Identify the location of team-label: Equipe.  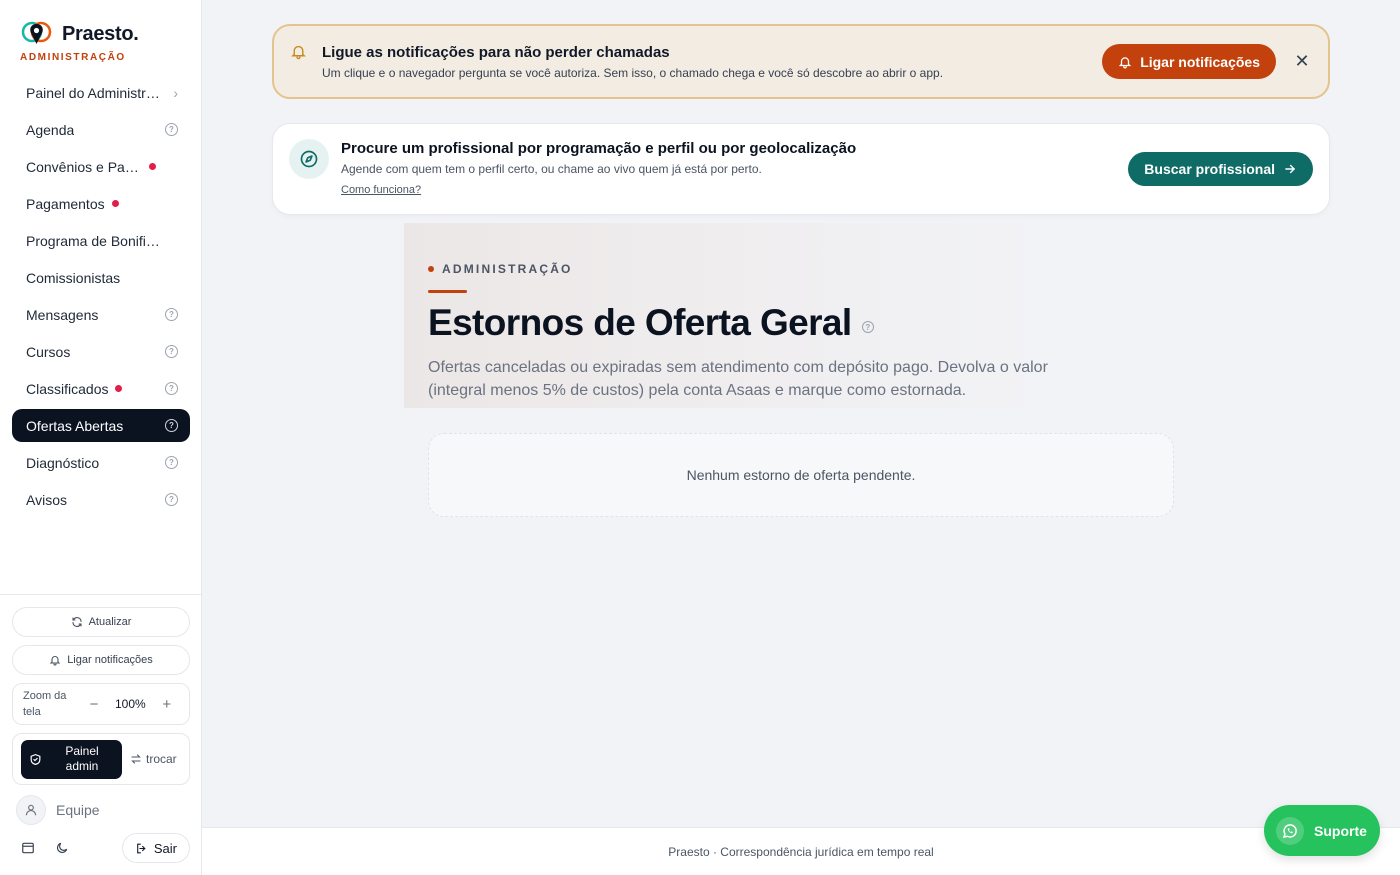
(78, 810).